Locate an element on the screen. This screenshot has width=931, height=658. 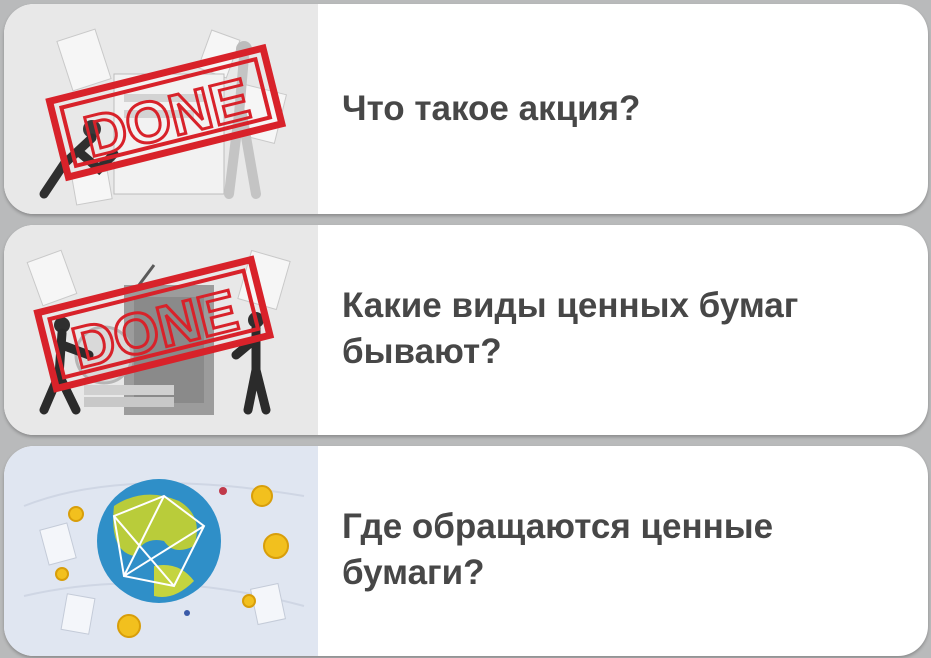
illustration is located at coordinates (164, 558).